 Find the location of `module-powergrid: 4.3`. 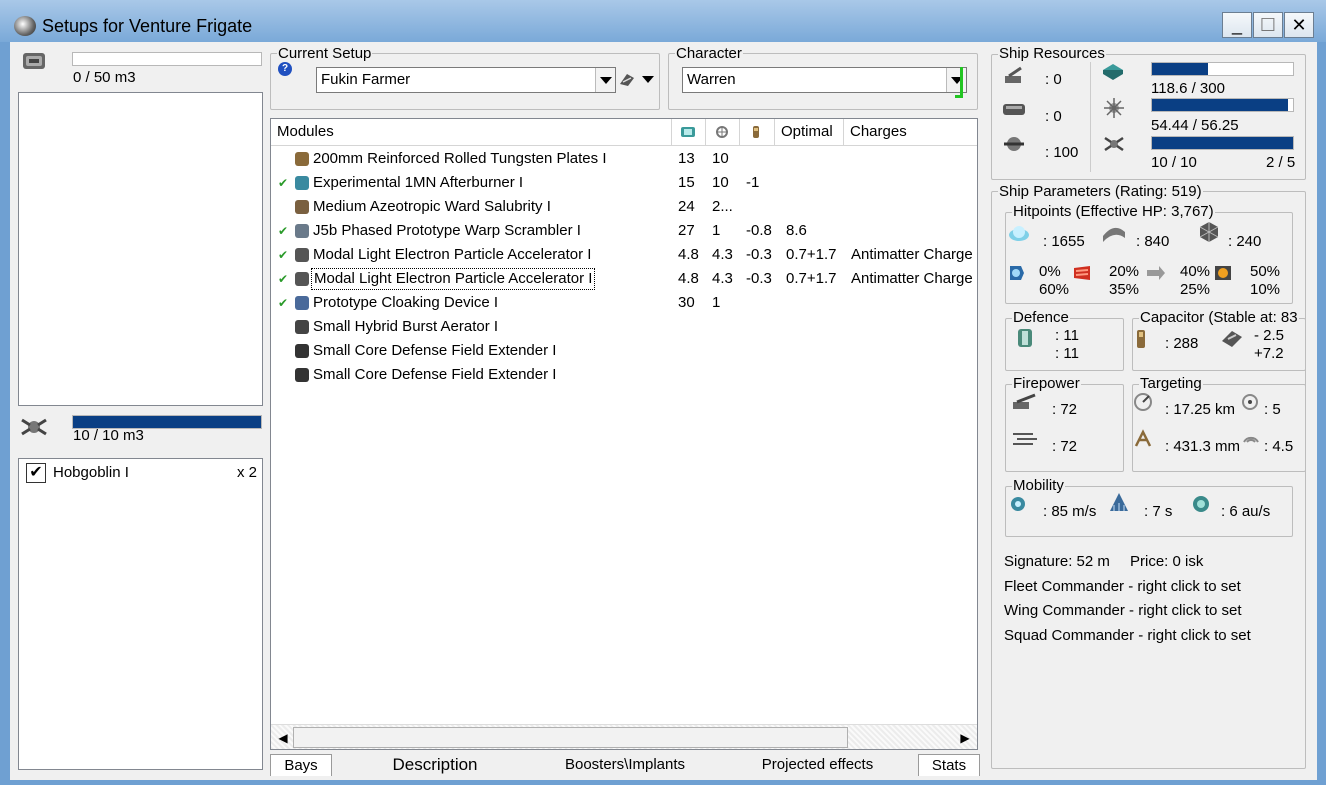

module-powergrid: 4.3 is located at coordinates (722, 254).